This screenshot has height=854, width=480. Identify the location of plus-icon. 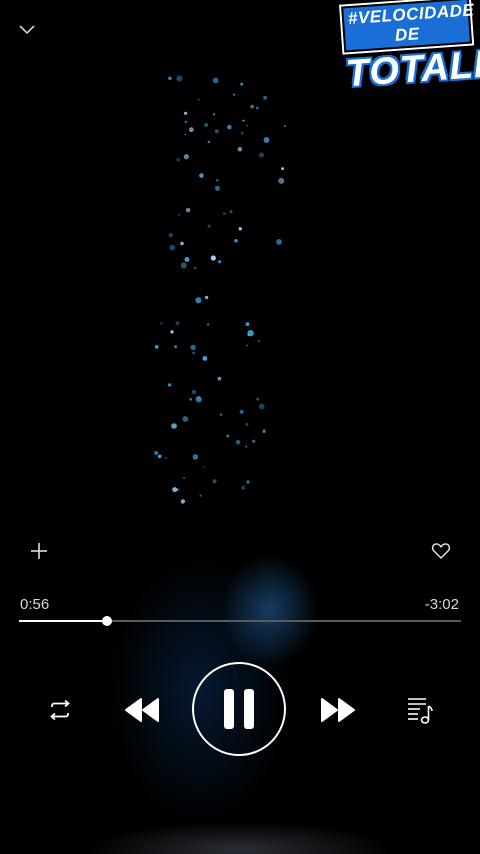
(39, 551).